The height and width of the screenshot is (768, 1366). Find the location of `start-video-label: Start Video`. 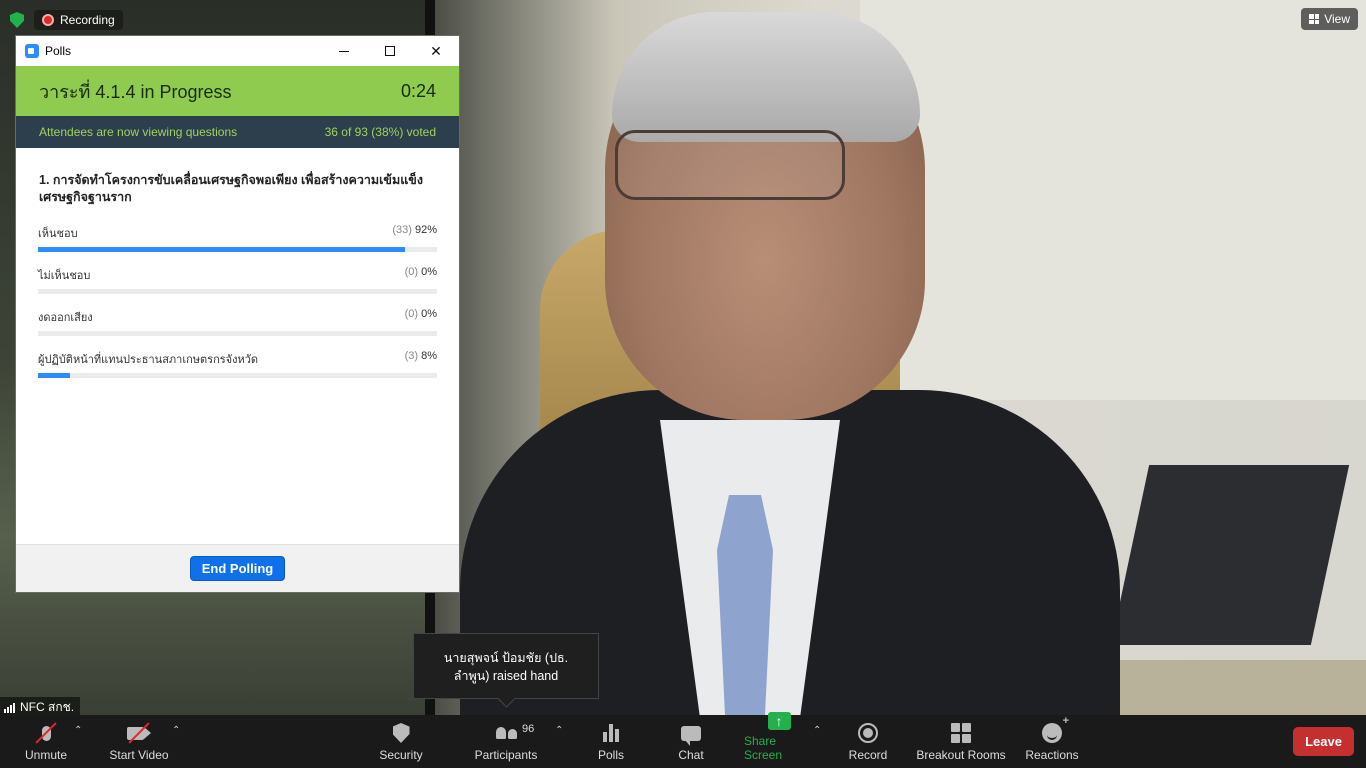

start-video-label: Start Video is located at coordinates (139, 755).